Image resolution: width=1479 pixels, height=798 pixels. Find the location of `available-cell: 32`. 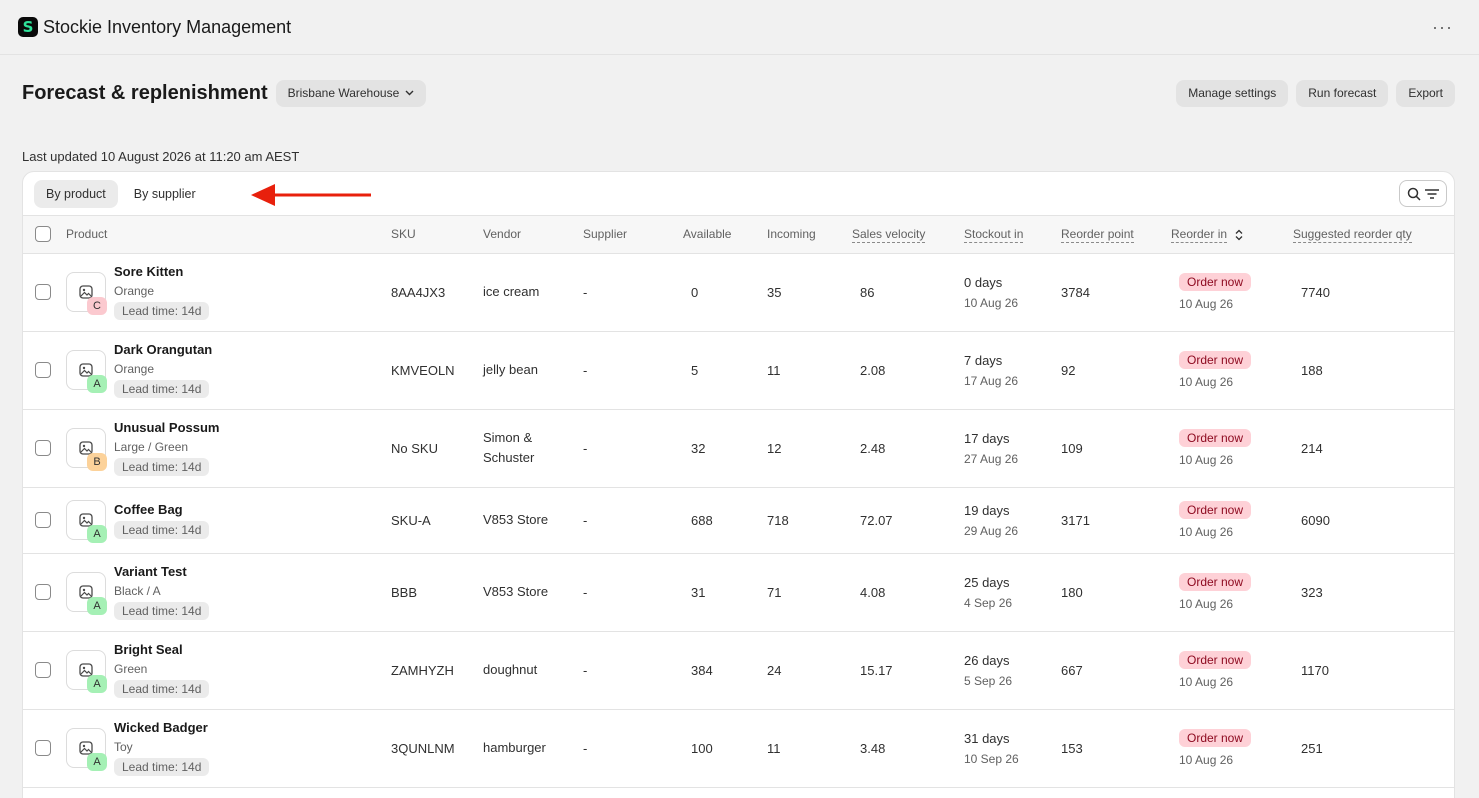

available-cell: 32 is located at coordinates (725, 448).